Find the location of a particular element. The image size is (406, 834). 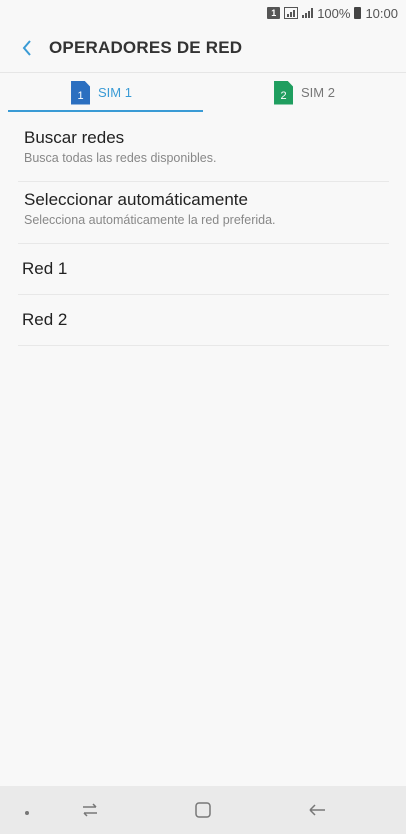

sim-tabs: 1 SIM 1 2 SIM 2 is located at coordinates (203, 92).